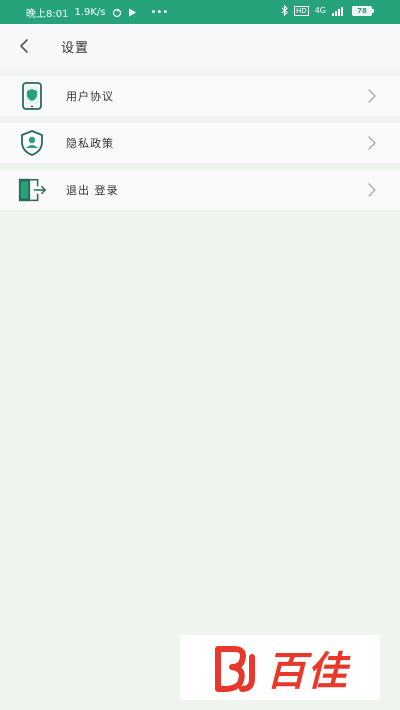  Describe the element at coordinates (301, 10) in the screenshot. I see `hd-badge: HD` at that location.